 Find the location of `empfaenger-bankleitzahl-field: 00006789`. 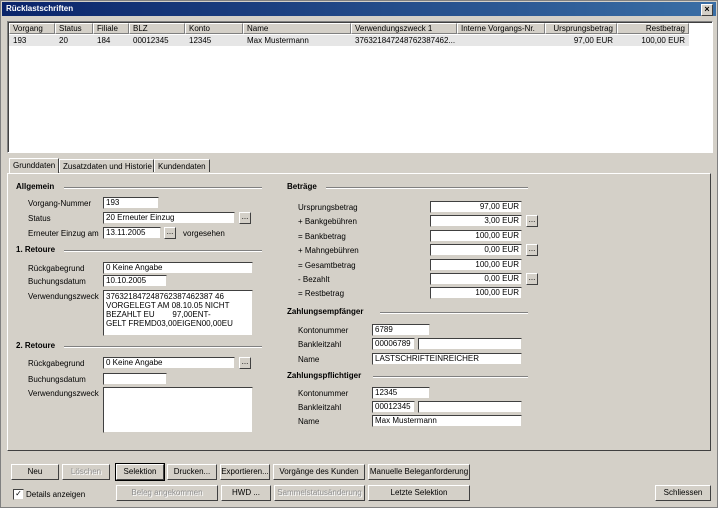

empfaenger-bankleitzahl-field: 00006789 is located at coordinates (393, 344).